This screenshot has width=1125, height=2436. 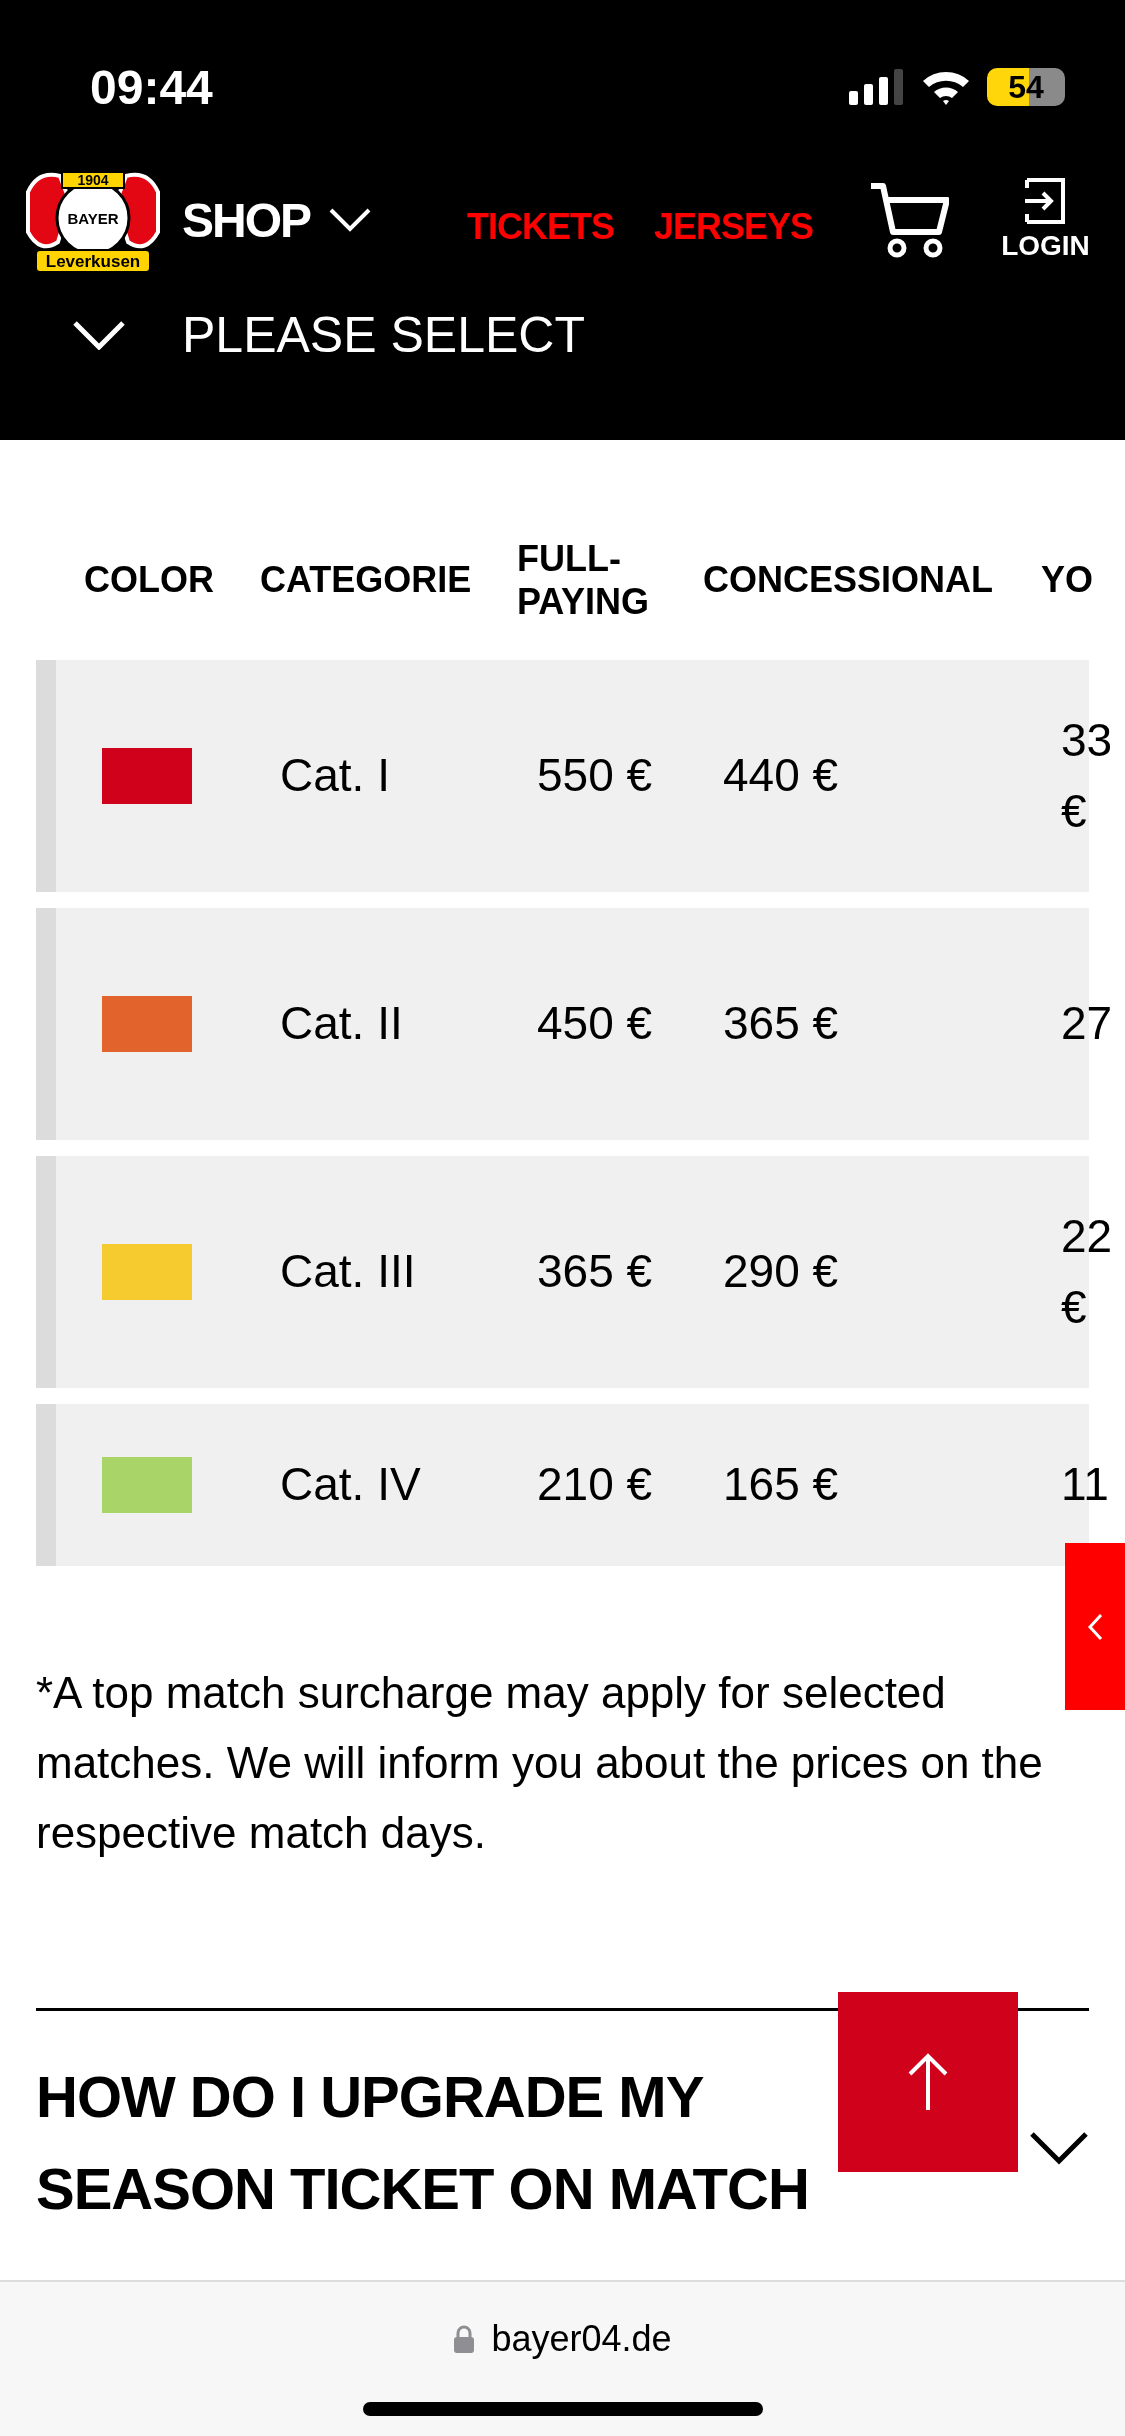 What do you see at coordinates (595, 1024) in the screenshot?
I see `table-cell-text: 450 €` at bounding box center [595, 1024].